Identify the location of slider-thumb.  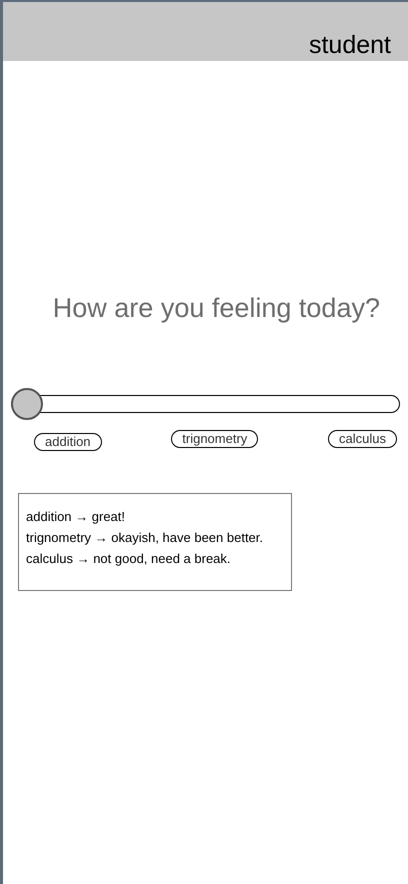
(27, 404).